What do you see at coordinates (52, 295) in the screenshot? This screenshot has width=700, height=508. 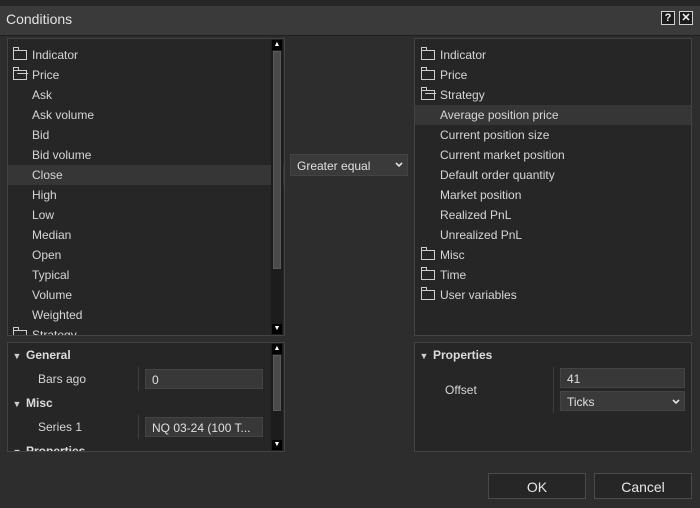 I see `tree-item-label: Volume` at bounding box center [52, 295].